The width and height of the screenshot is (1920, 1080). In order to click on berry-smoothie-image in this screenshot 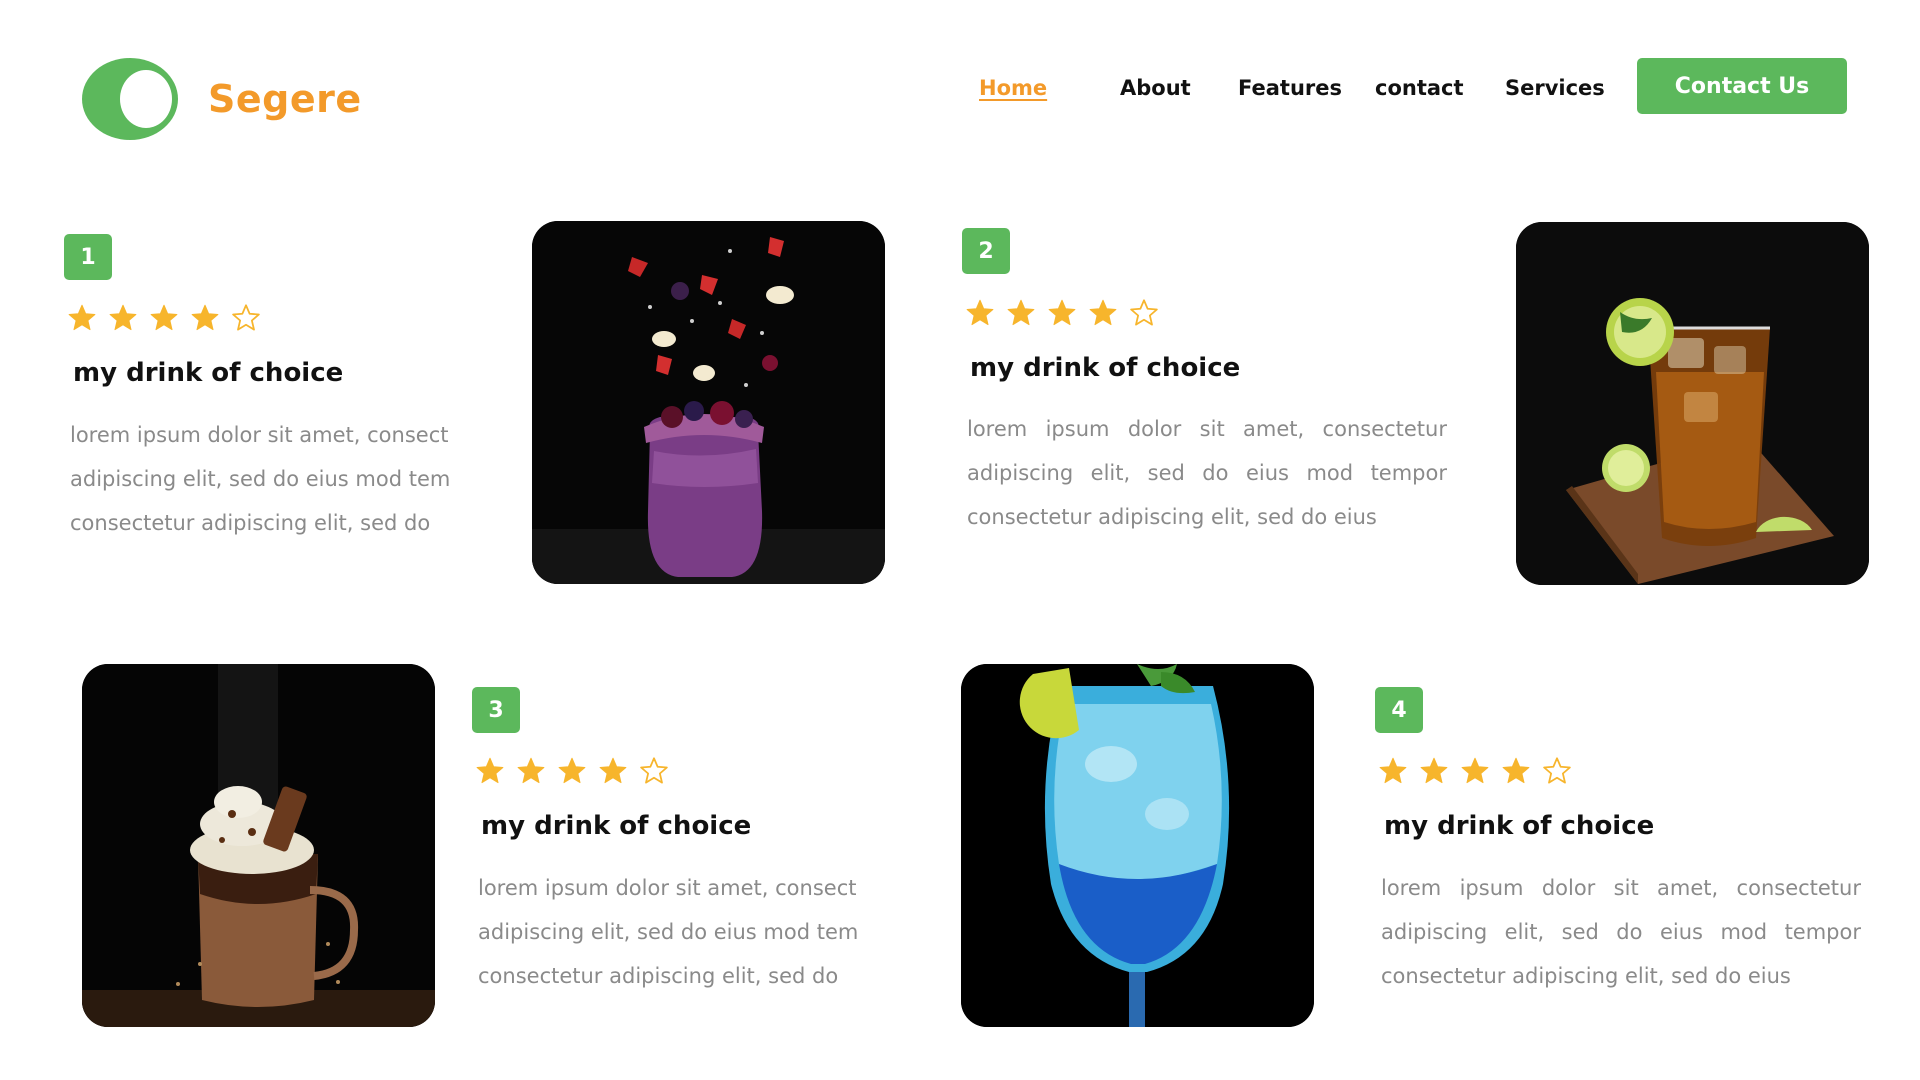, I will do `click(708, 402)`.